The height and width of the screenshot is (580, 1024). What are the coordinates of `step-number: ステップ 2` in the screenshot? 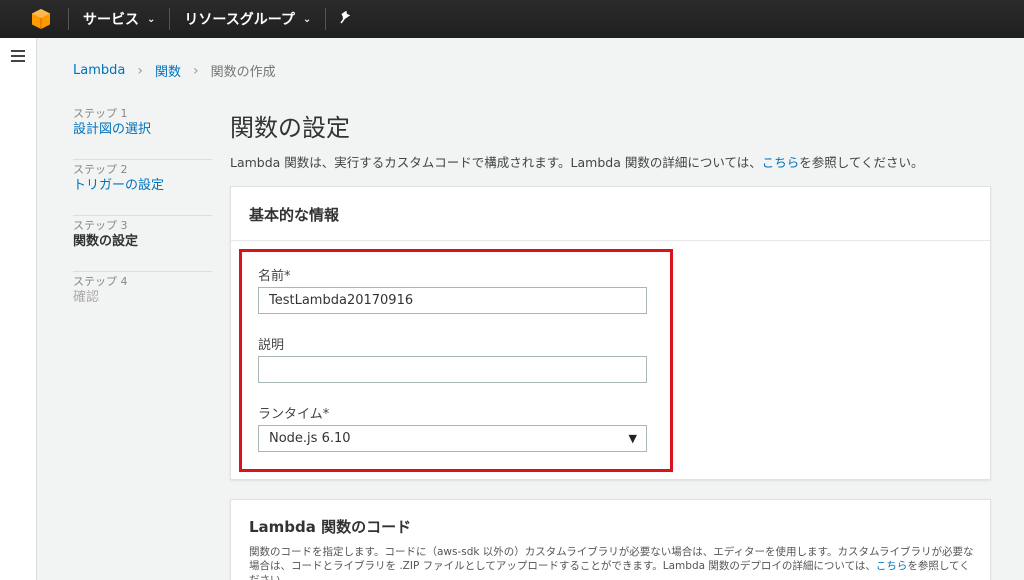 It's located at (100, 169).